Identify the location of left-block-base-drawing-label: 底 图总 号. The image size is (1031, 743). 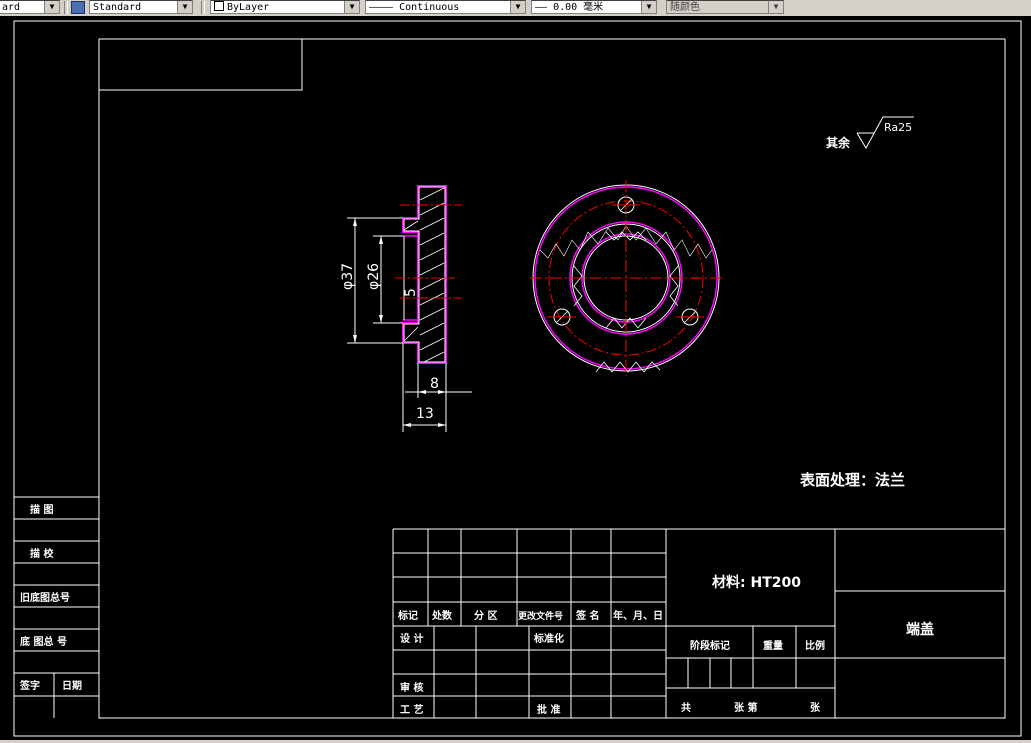
(43, 641).